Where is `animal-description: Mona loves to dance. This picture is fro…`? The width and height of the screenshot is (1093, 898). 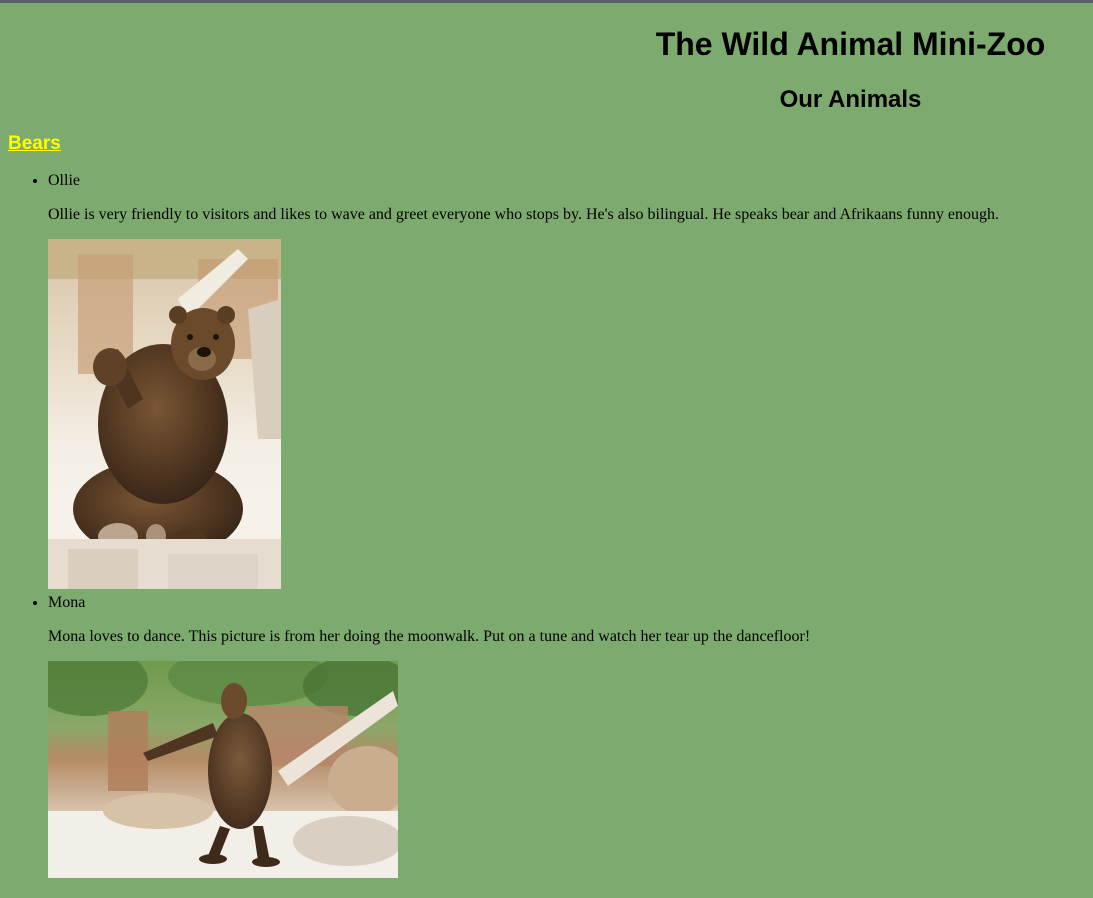
animal-description: Mona loves to dance. This picture is fro… is located at coordinates (429, 636).